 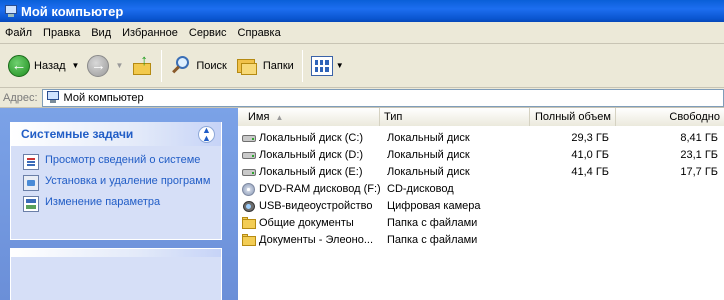 What do you see at coordinates (20, 97) in the screenshot?
I see `address-label: Адрес:` at bounding box center [20, 97].